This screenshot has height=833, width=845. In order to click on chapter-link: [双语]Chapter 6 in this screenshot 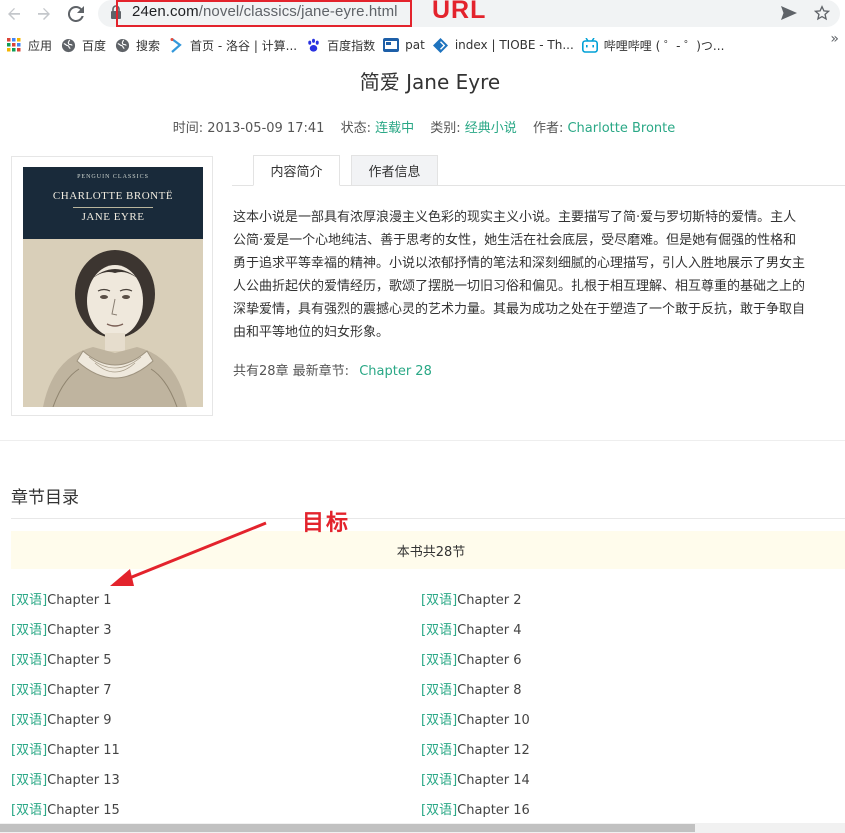, I will do `click(471, 658)`.